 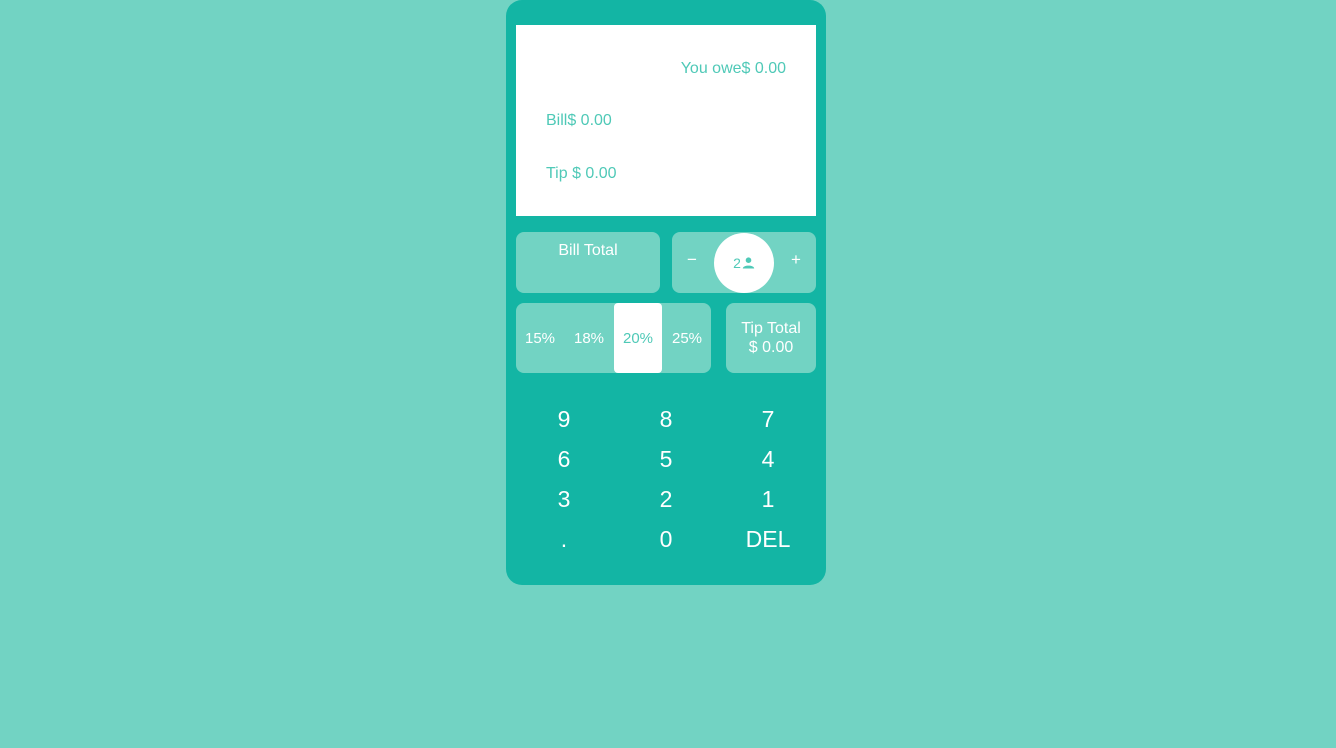 I want to click on tip-total-box: Tip Total $ 0.00, so click(x=771, y=338).